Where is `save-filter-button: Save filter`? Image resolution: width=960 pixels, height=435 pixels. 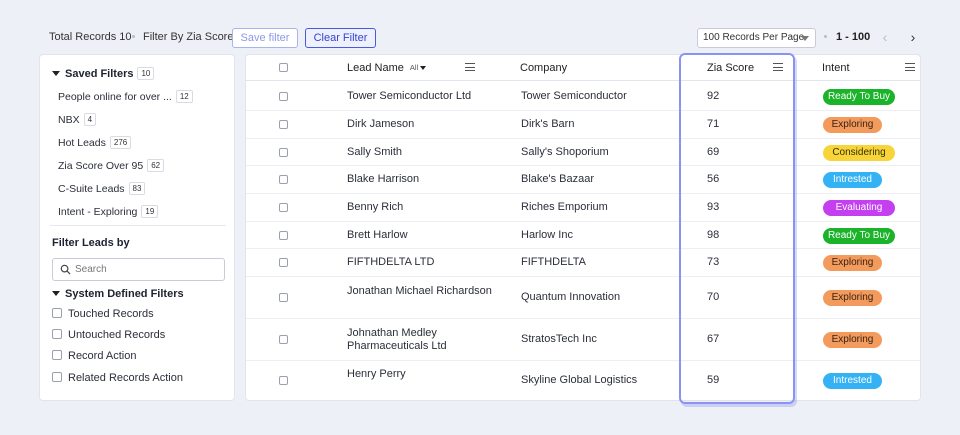 save-filter-button: Save filter is located at coordinates (265, 38).